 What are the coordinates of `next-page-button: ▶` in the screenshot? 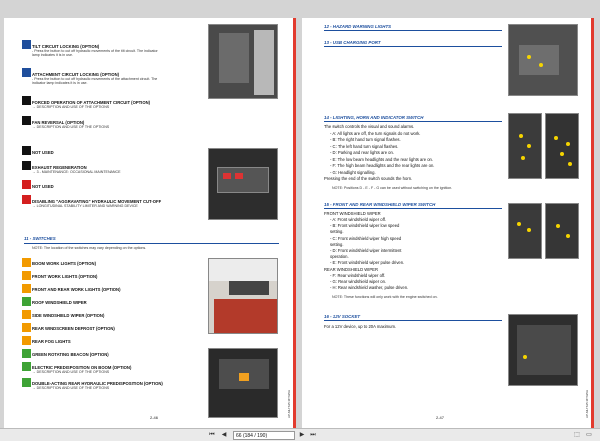 It's located at (302, 435).